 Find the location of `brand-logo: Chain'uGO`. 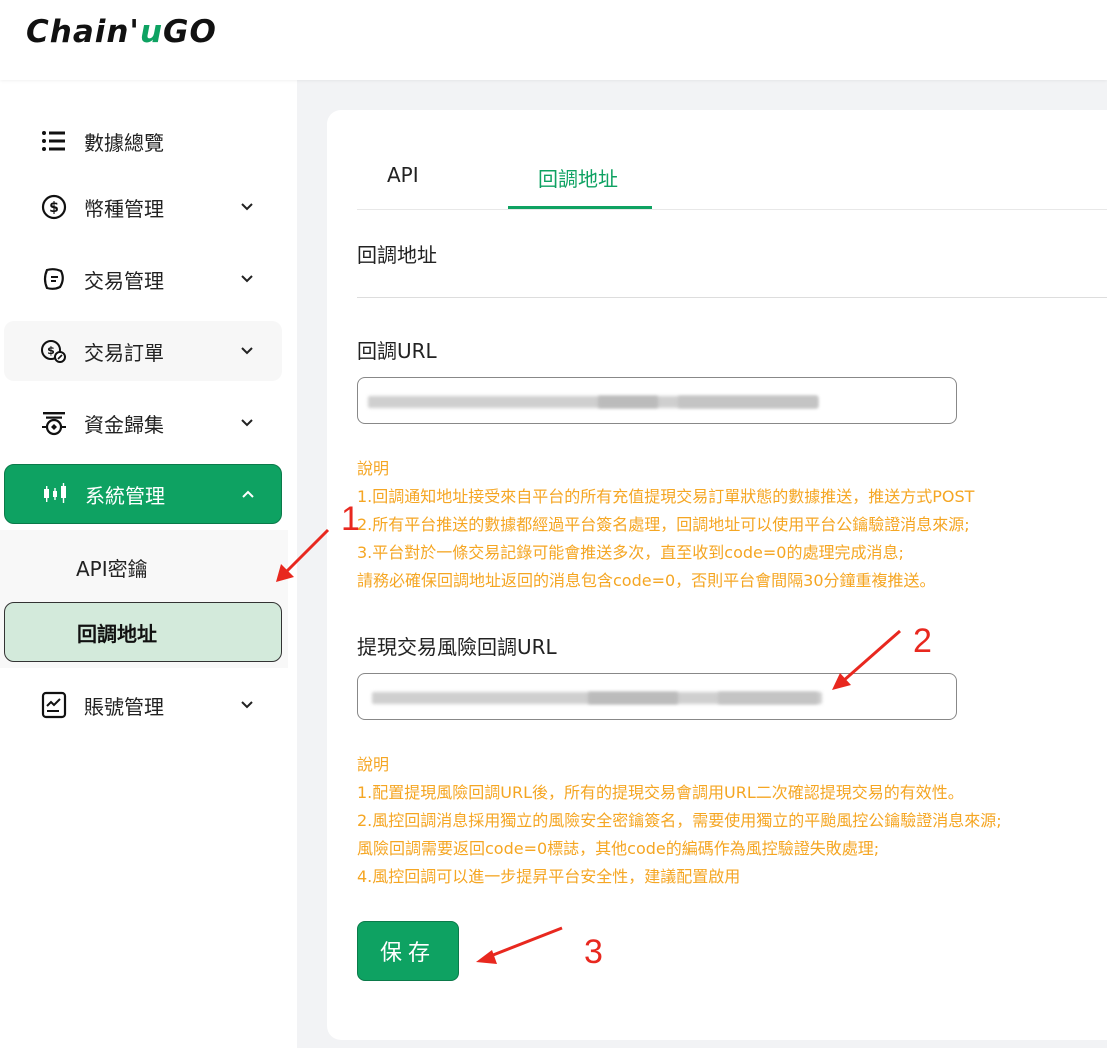

brand-logo: Chain'uGO is located at coordinates (121, 32).